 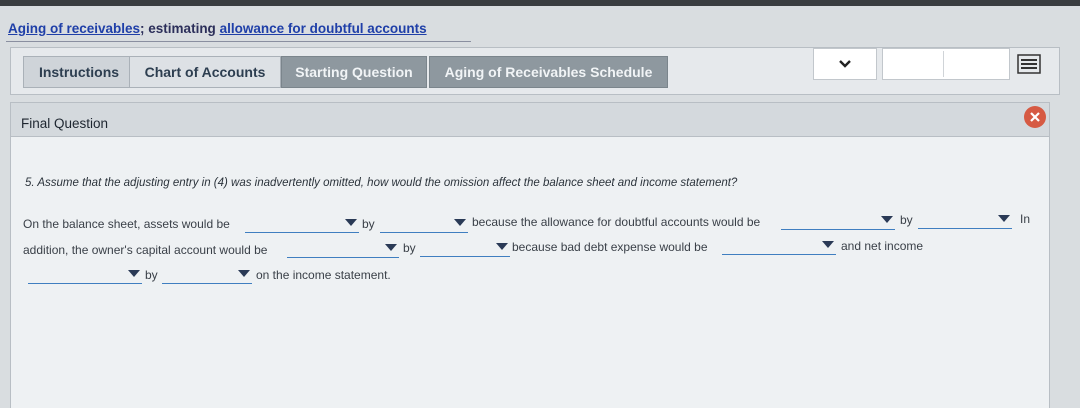 What do you see at coordinates (779, 248) in the screenshot?
I see `expense-effect-dropdown` at bounding box center [779, 248].